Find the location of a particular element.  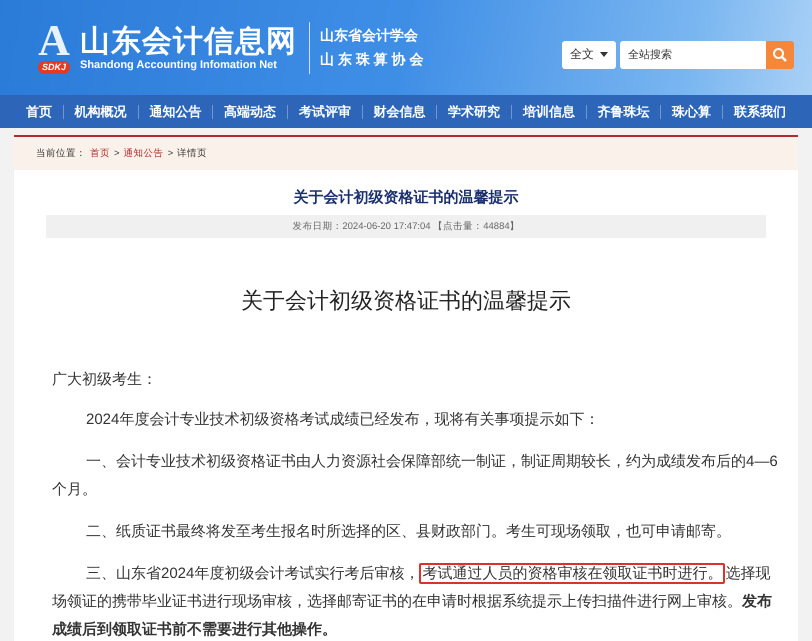

article-paragraph: 2024年度会计专业技术初级资格考试成绩已经发布，现将有关事项提示如下： is located at coordinates (342, 420).